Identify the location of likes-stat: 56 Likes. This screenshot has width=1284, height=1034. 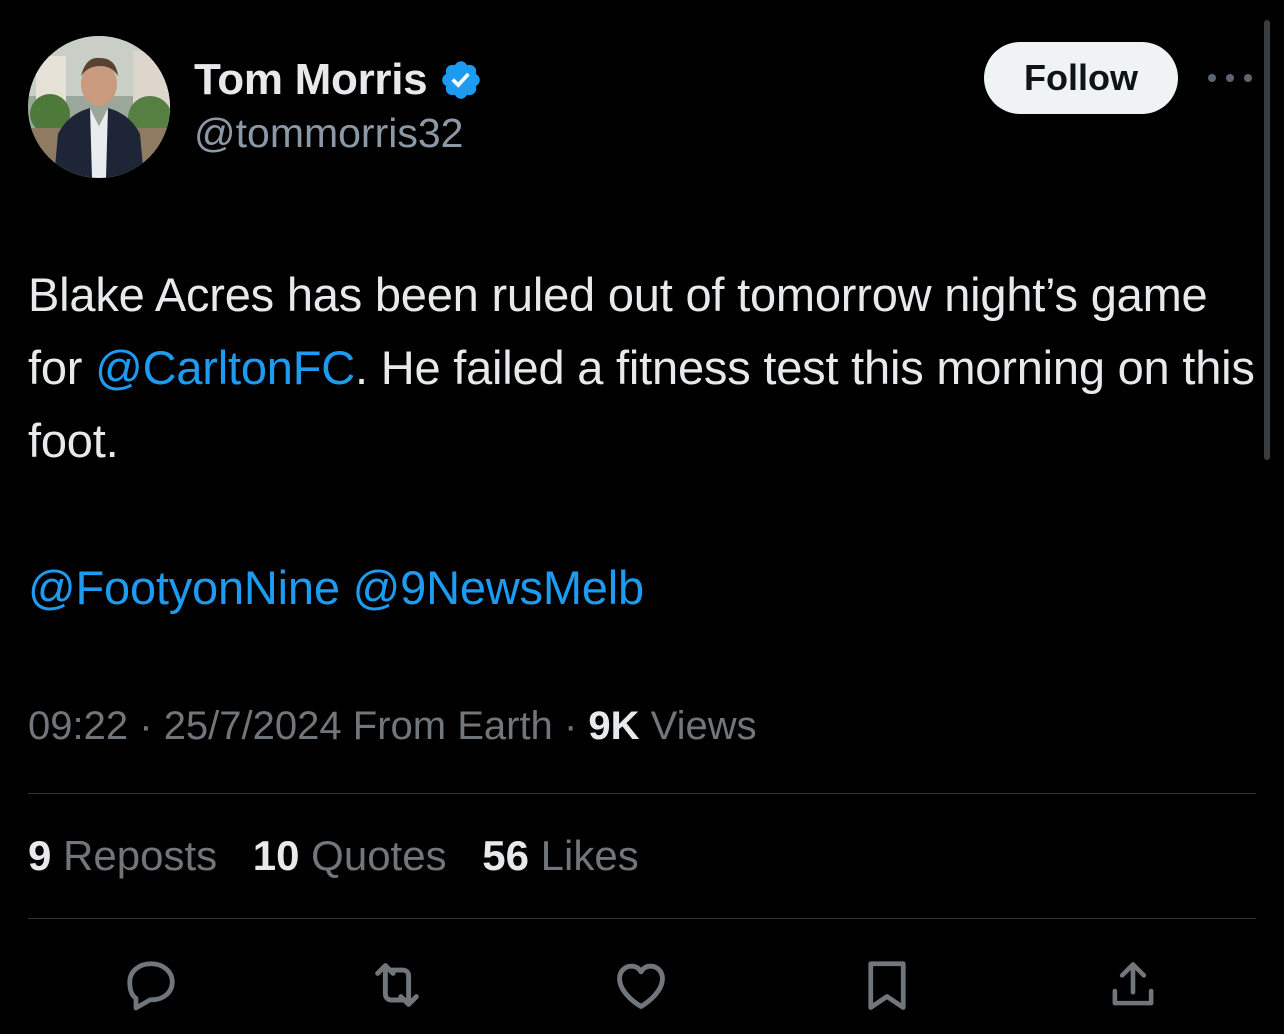
(560, 855).